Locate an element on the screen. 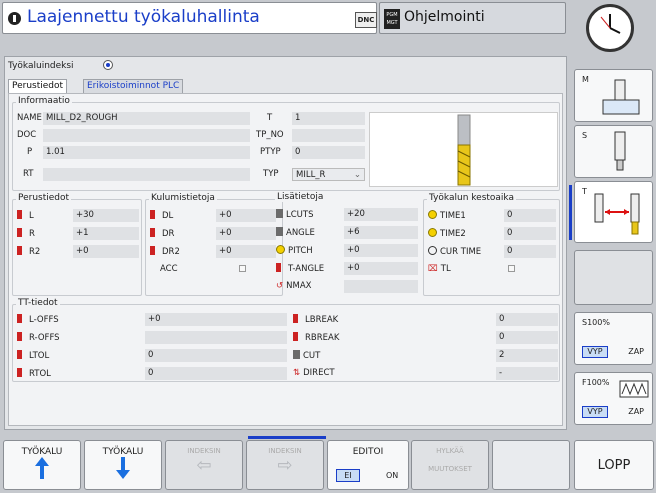 This screenshot has width=656, height=493. tool-index-radio is located at coordinates (108, 65).